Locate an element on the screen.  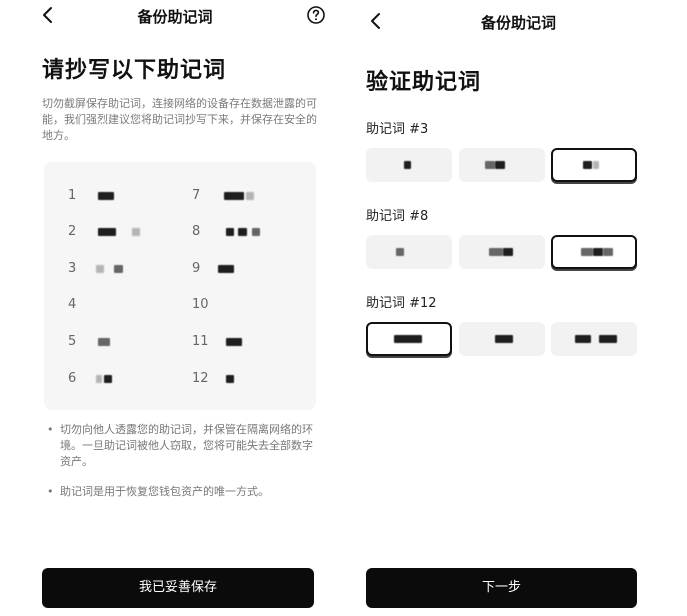
mnemonic-word-4: 4 is located at coordinates (118, 306).